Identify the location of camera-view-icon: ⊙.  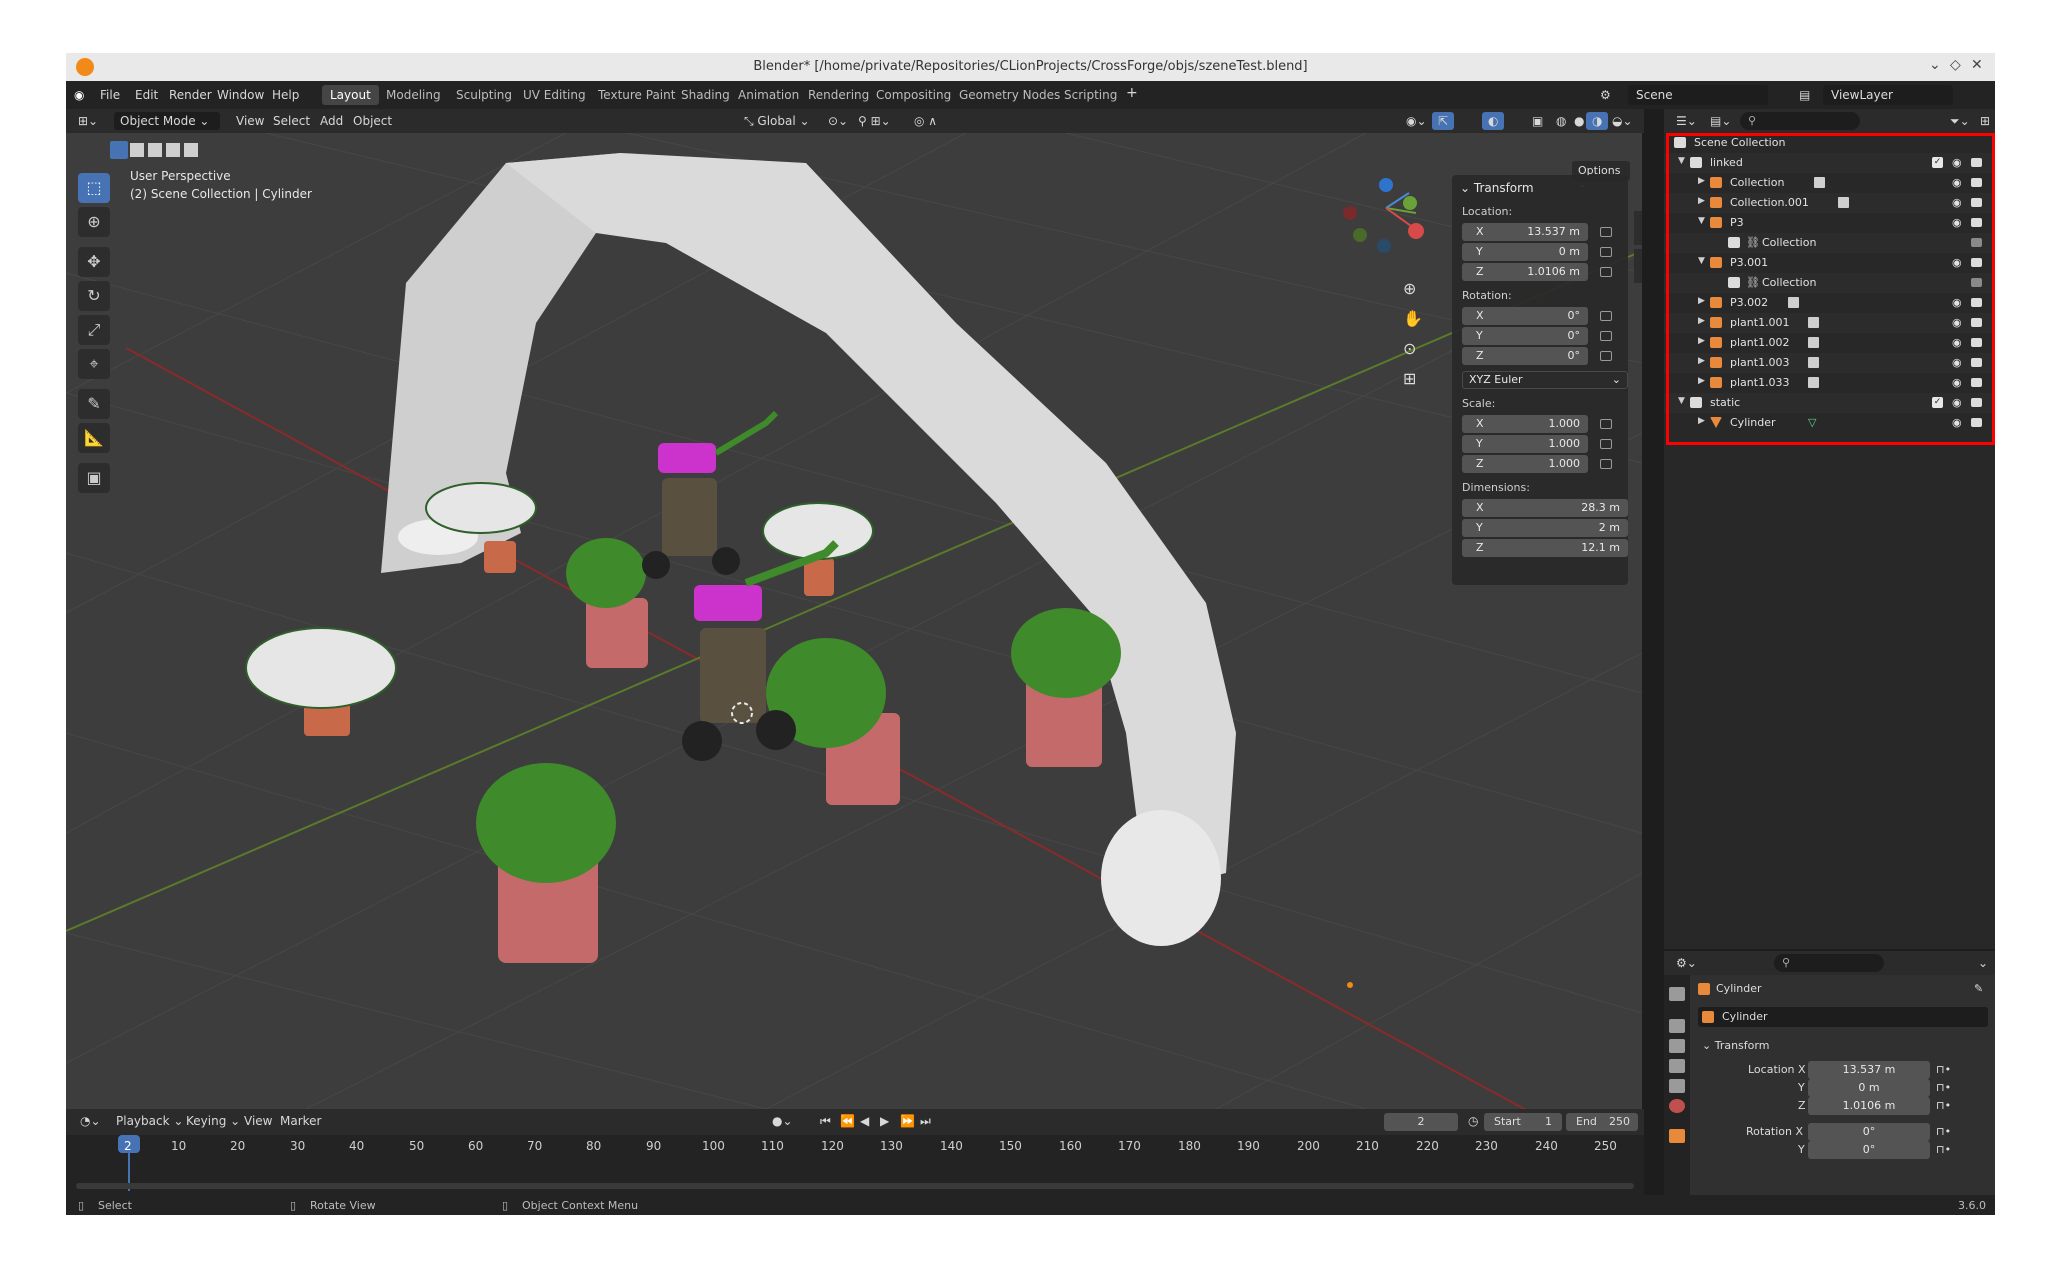
(1409, 348).